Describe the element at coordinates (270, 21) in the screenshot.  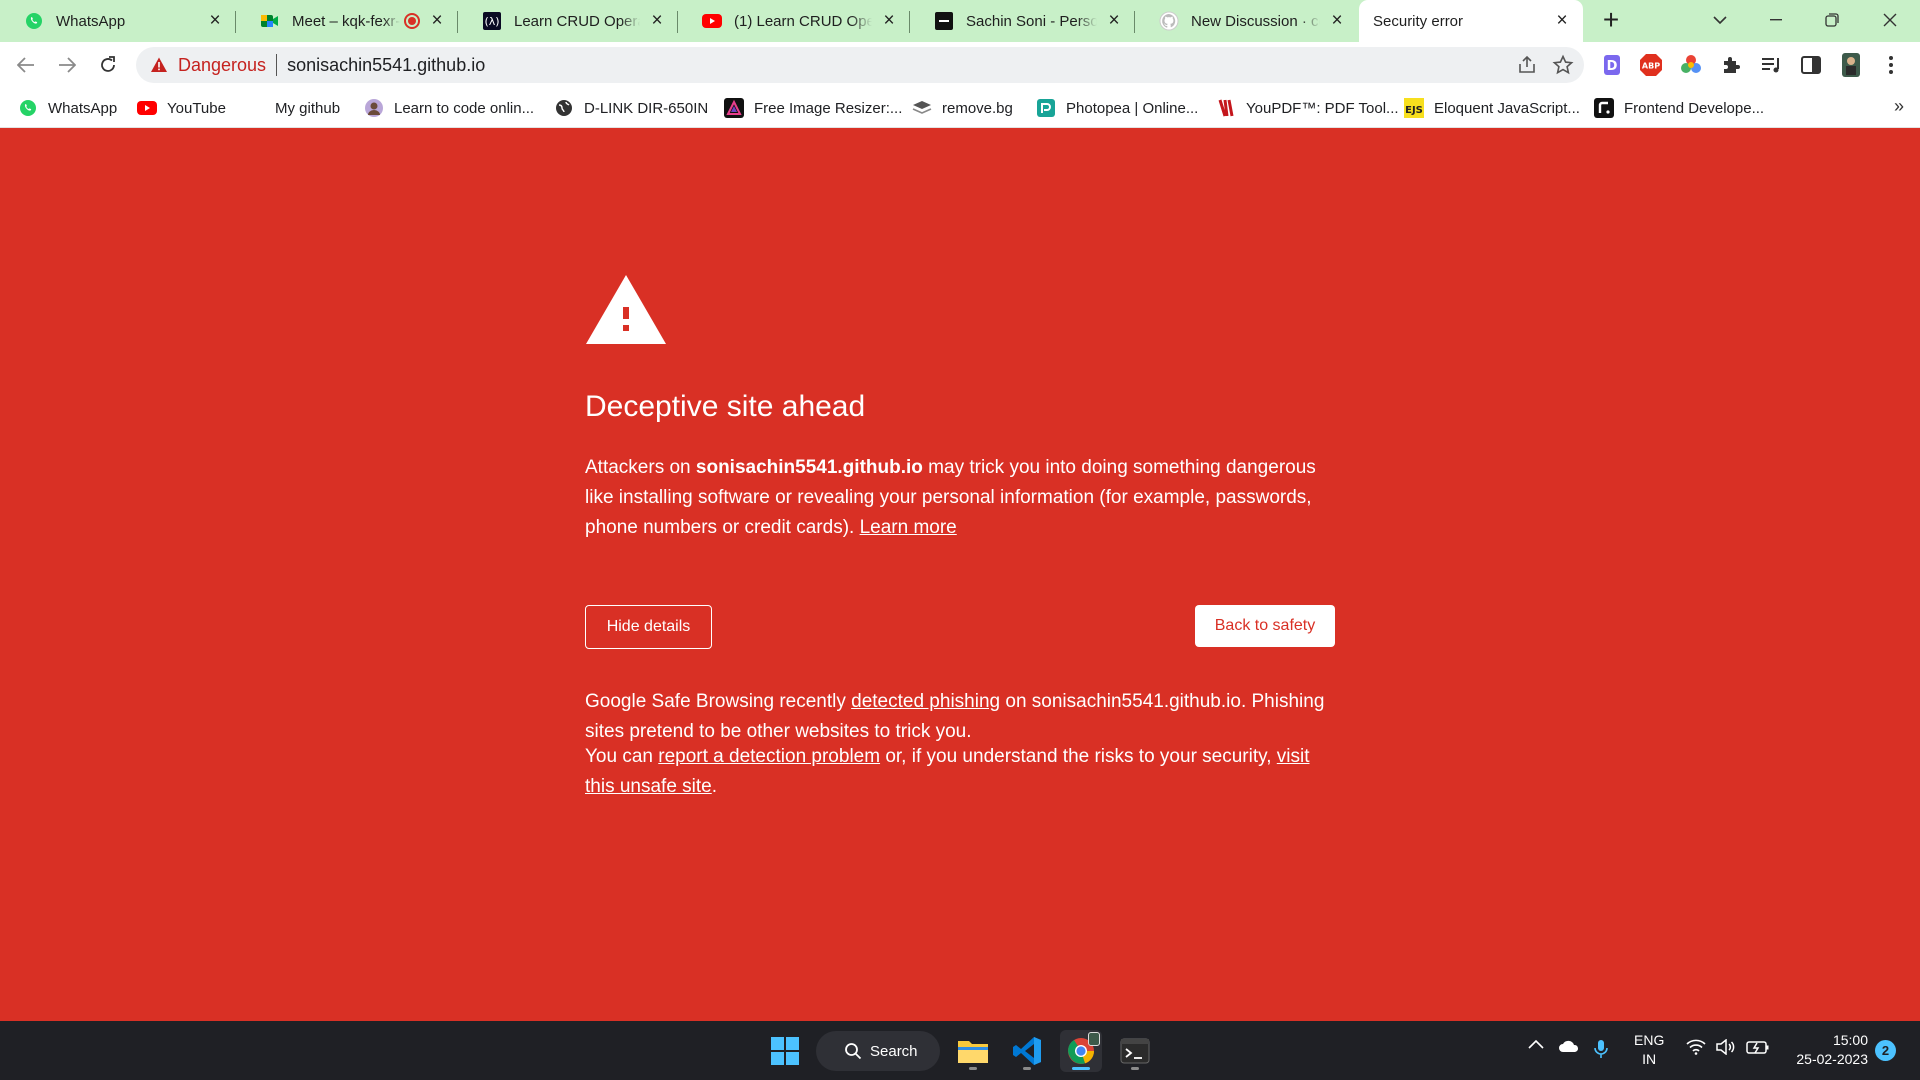
I see `google-meet-icon` at that location.